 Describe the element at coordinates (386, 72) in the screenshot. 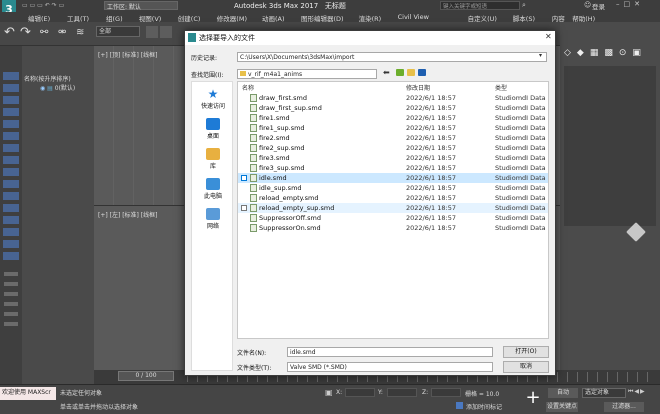

I see `back-arrow-icon: ⬅` at that location.